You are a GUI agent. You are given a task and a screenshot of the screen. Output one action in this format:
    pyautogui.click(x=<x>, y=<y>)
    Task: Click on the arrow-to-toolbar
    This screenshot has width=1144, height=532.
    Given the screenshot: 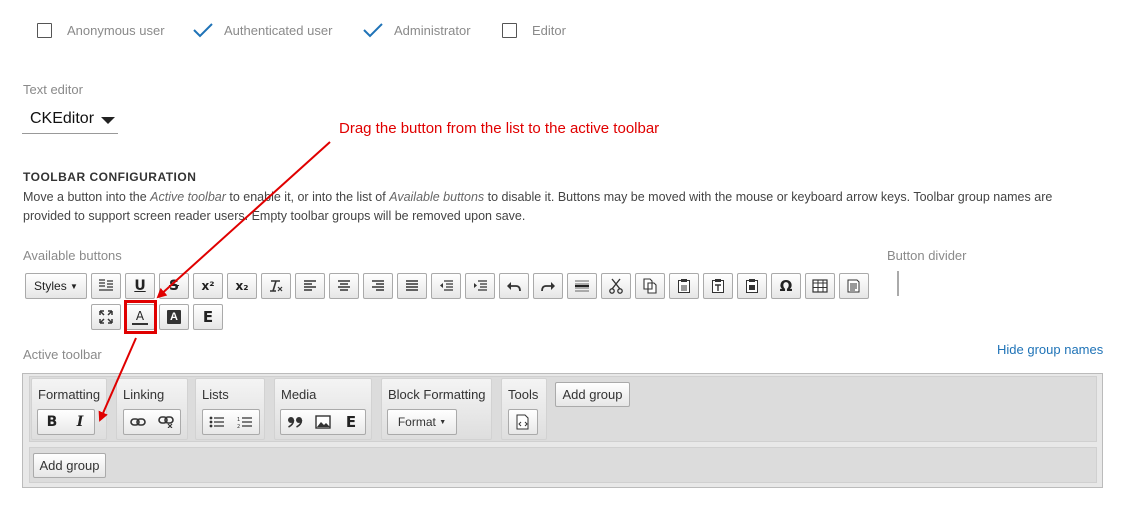 What is the action you would take?
    pyautogui.click(x=117, y=379)
    